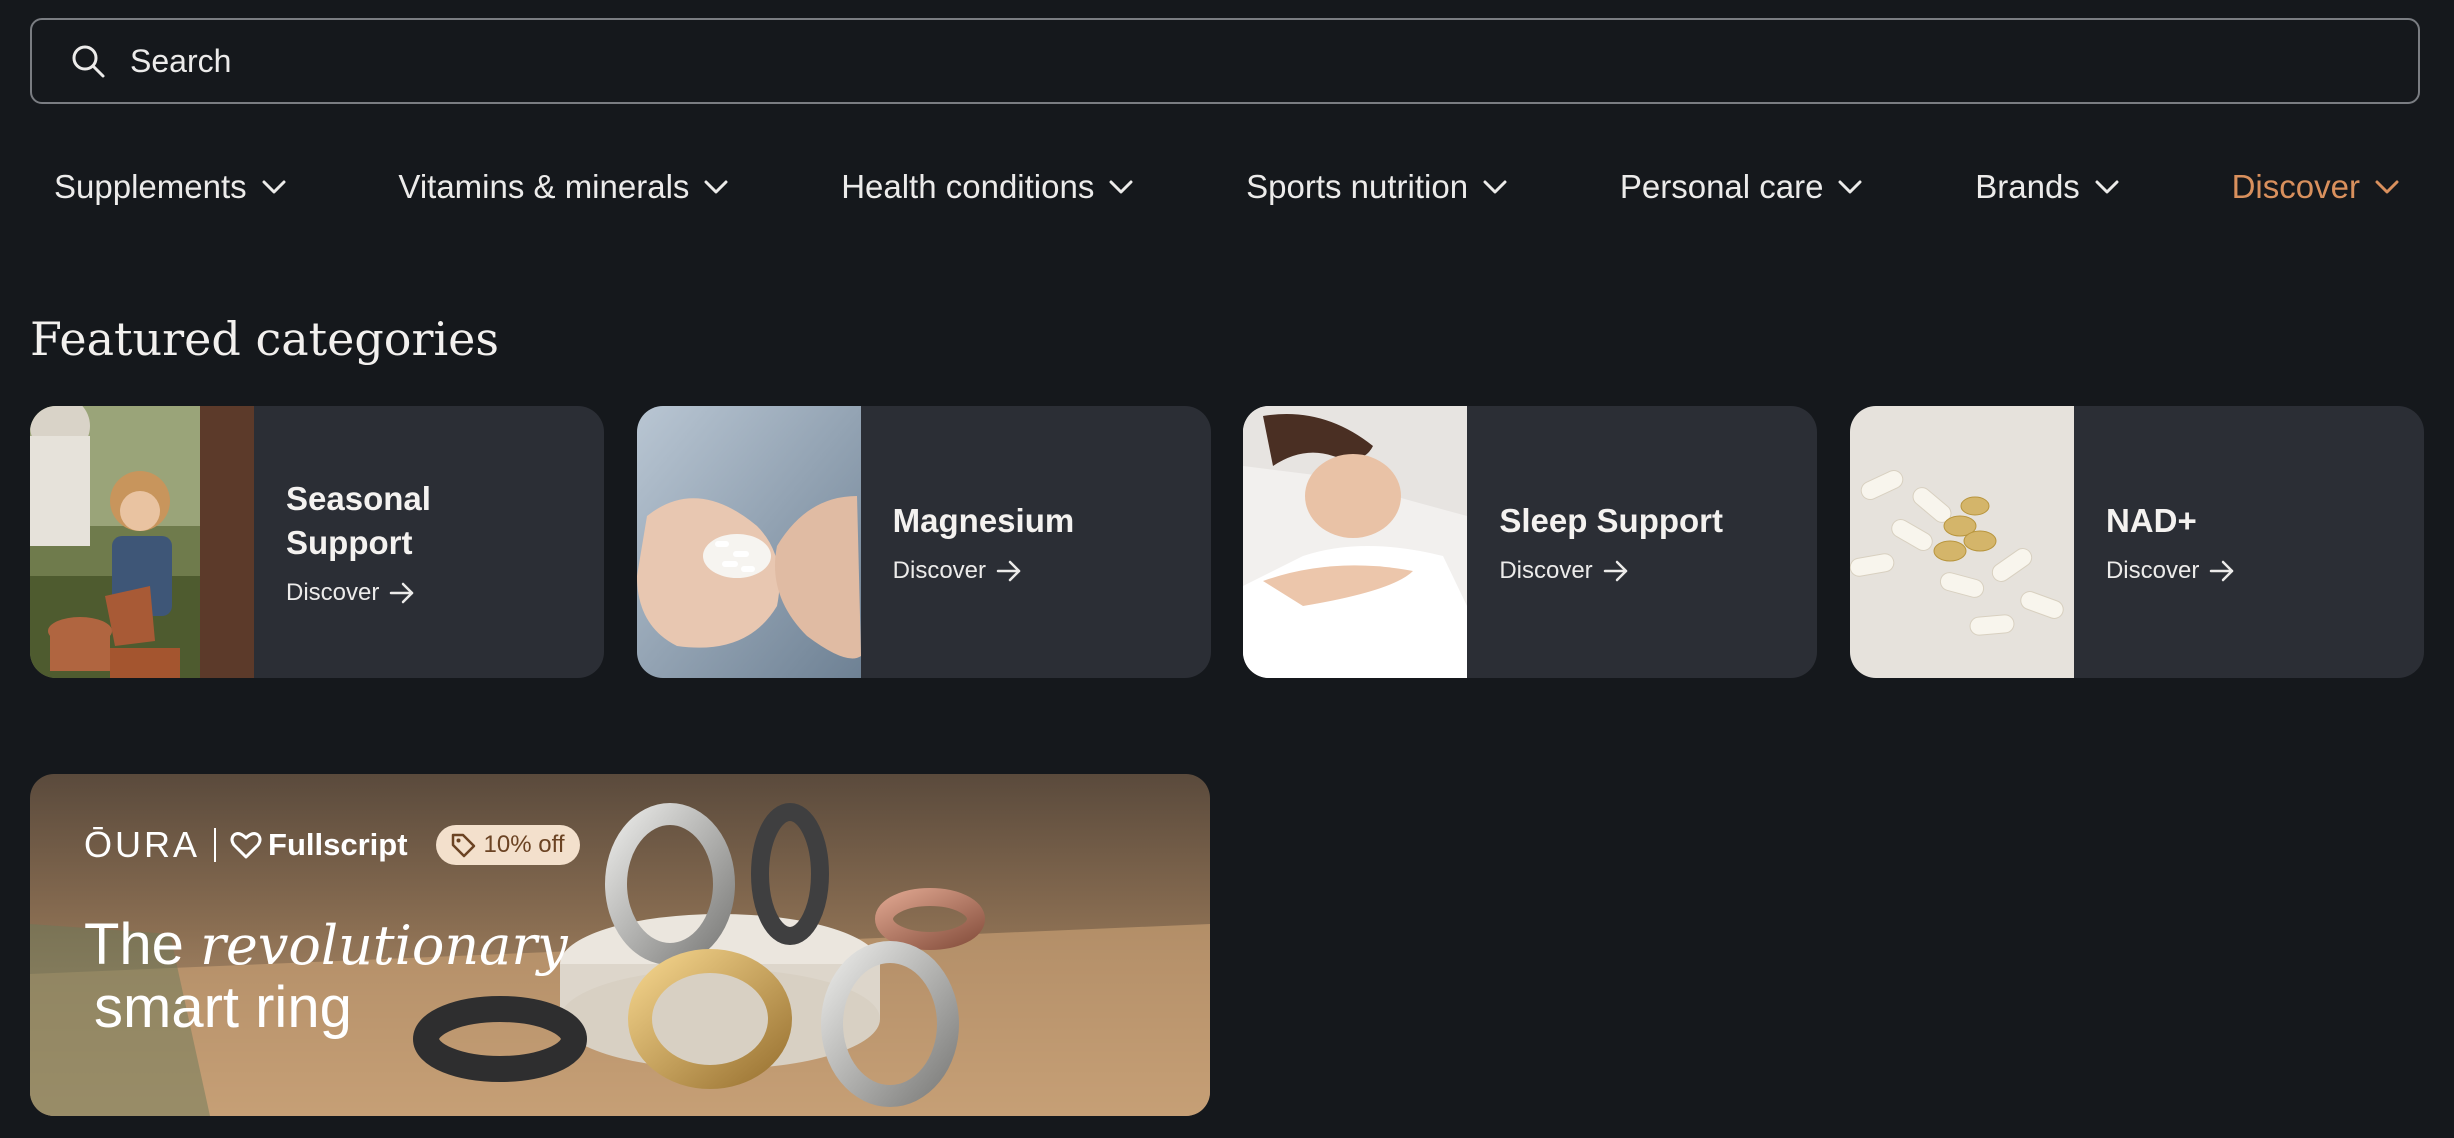  I want to click on card-title: Seasonal Support, so click(358, 520).